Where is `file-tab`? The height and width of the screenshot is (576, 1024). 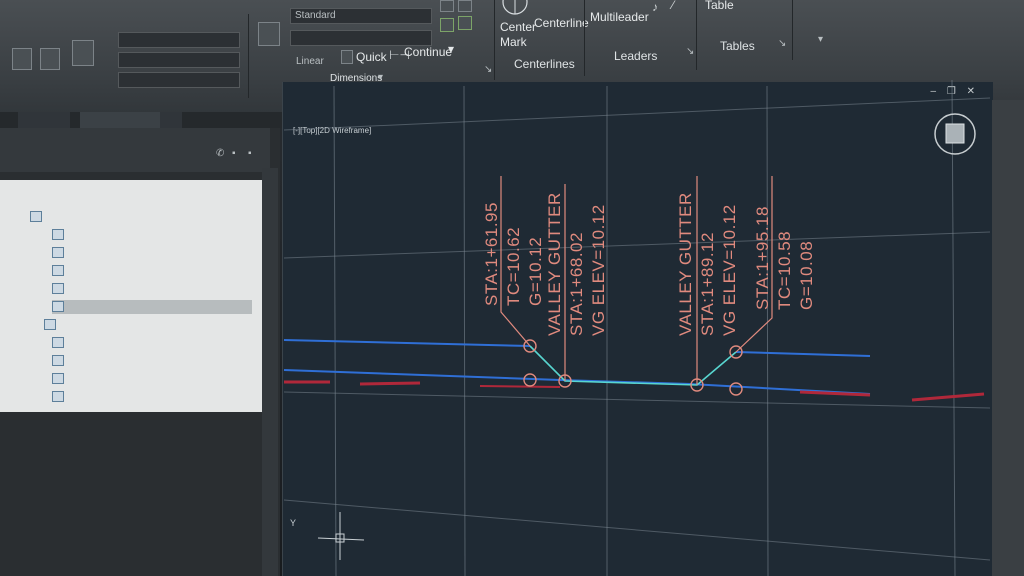 file-tab is located at coordinates (44, 120).